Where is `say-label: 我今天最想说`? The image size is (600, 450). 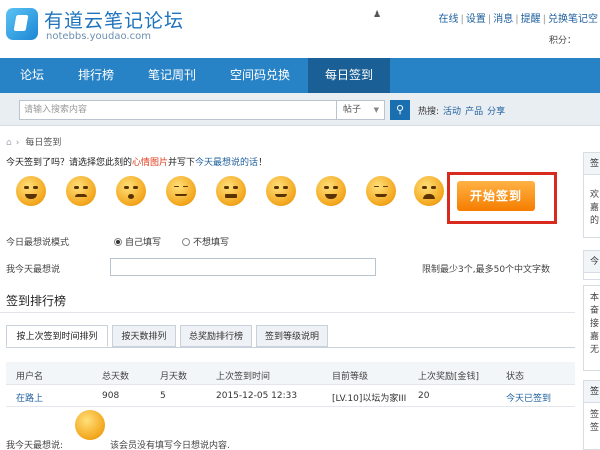
say-label: 我今天最想说 is located at coordinates (33, 270).